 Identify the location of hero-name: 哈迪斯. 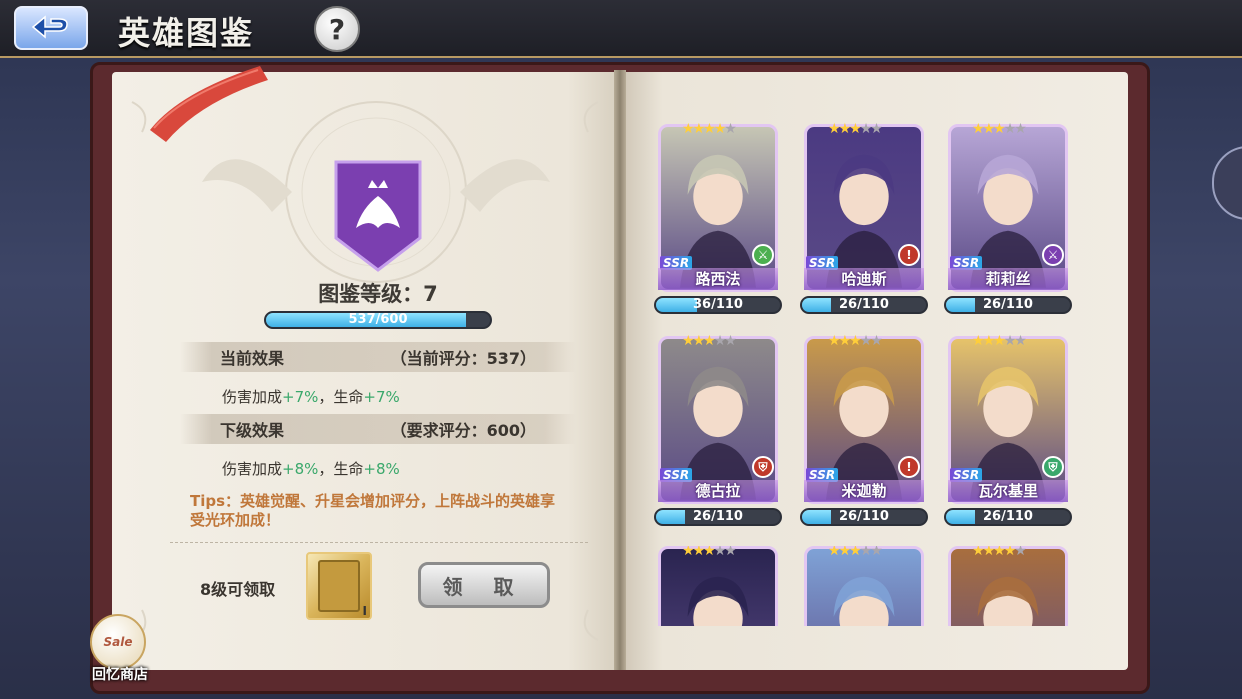
(864, 279).